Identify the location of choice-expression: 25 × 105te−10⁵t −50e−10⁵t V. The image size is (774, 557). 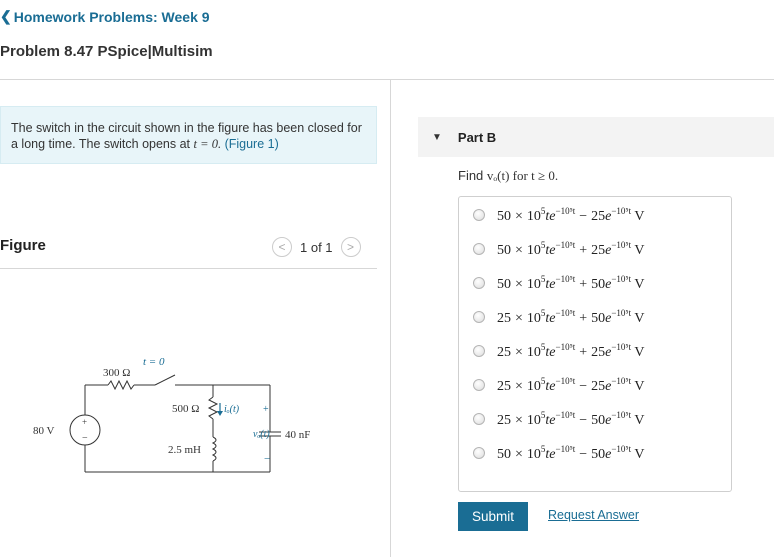
(571, 418).